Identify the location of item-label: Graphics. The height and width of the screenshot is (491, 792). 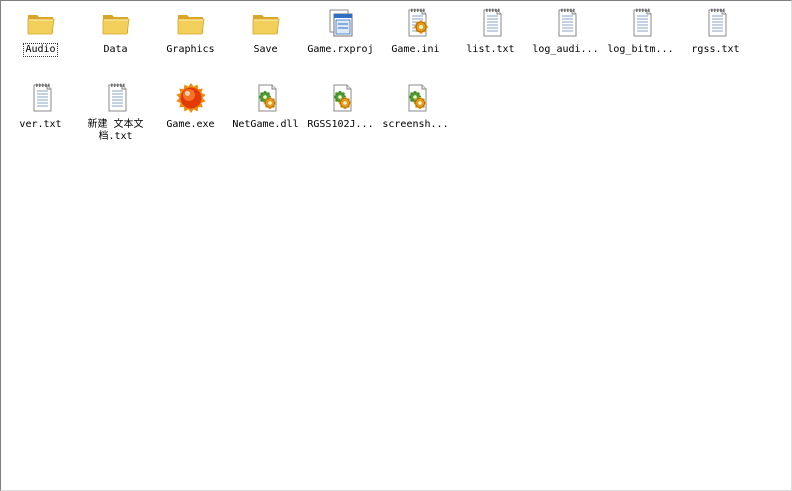
(190, 49).